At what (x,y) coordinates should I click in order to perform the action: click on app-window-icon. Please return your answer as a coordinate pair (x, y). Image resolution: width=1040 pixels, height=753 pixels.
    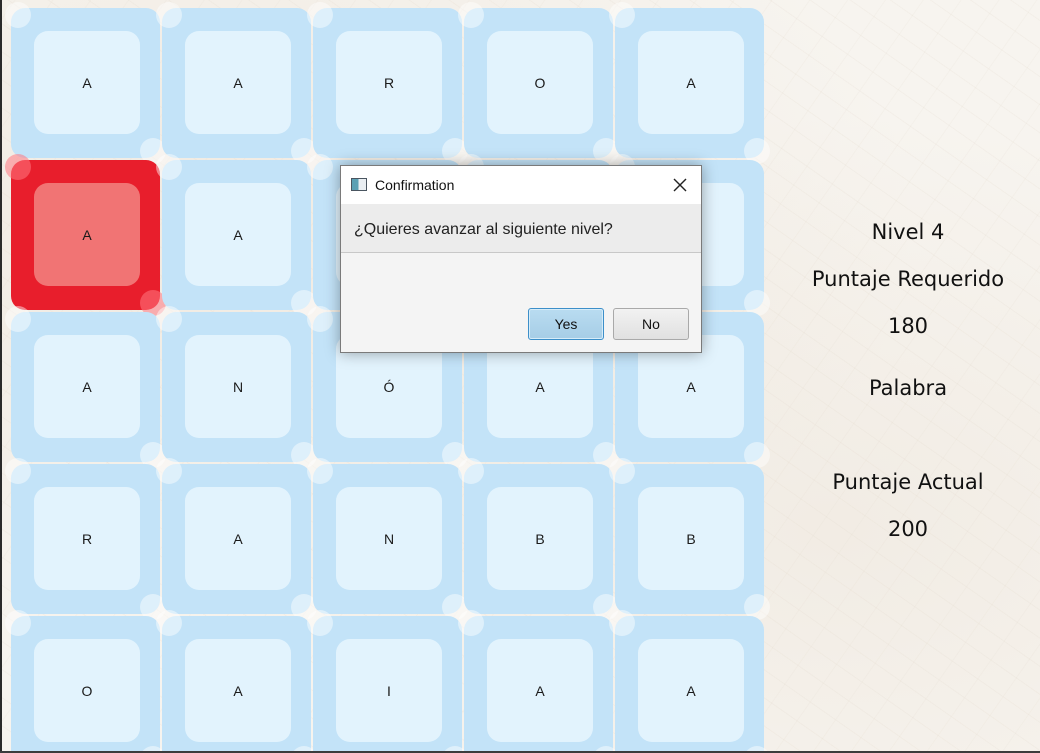
    Looking at the image, I should click on (359, 184).